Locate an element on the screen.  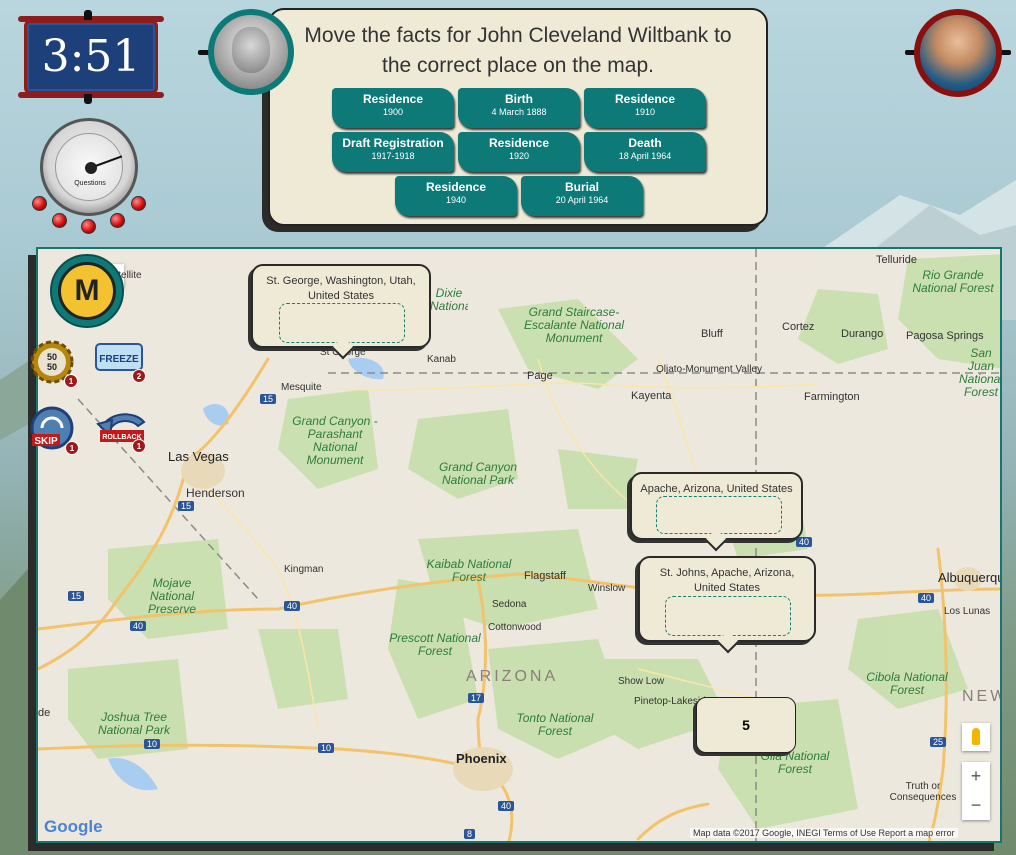
google-logo: Google is located at coordinates (73, 826).